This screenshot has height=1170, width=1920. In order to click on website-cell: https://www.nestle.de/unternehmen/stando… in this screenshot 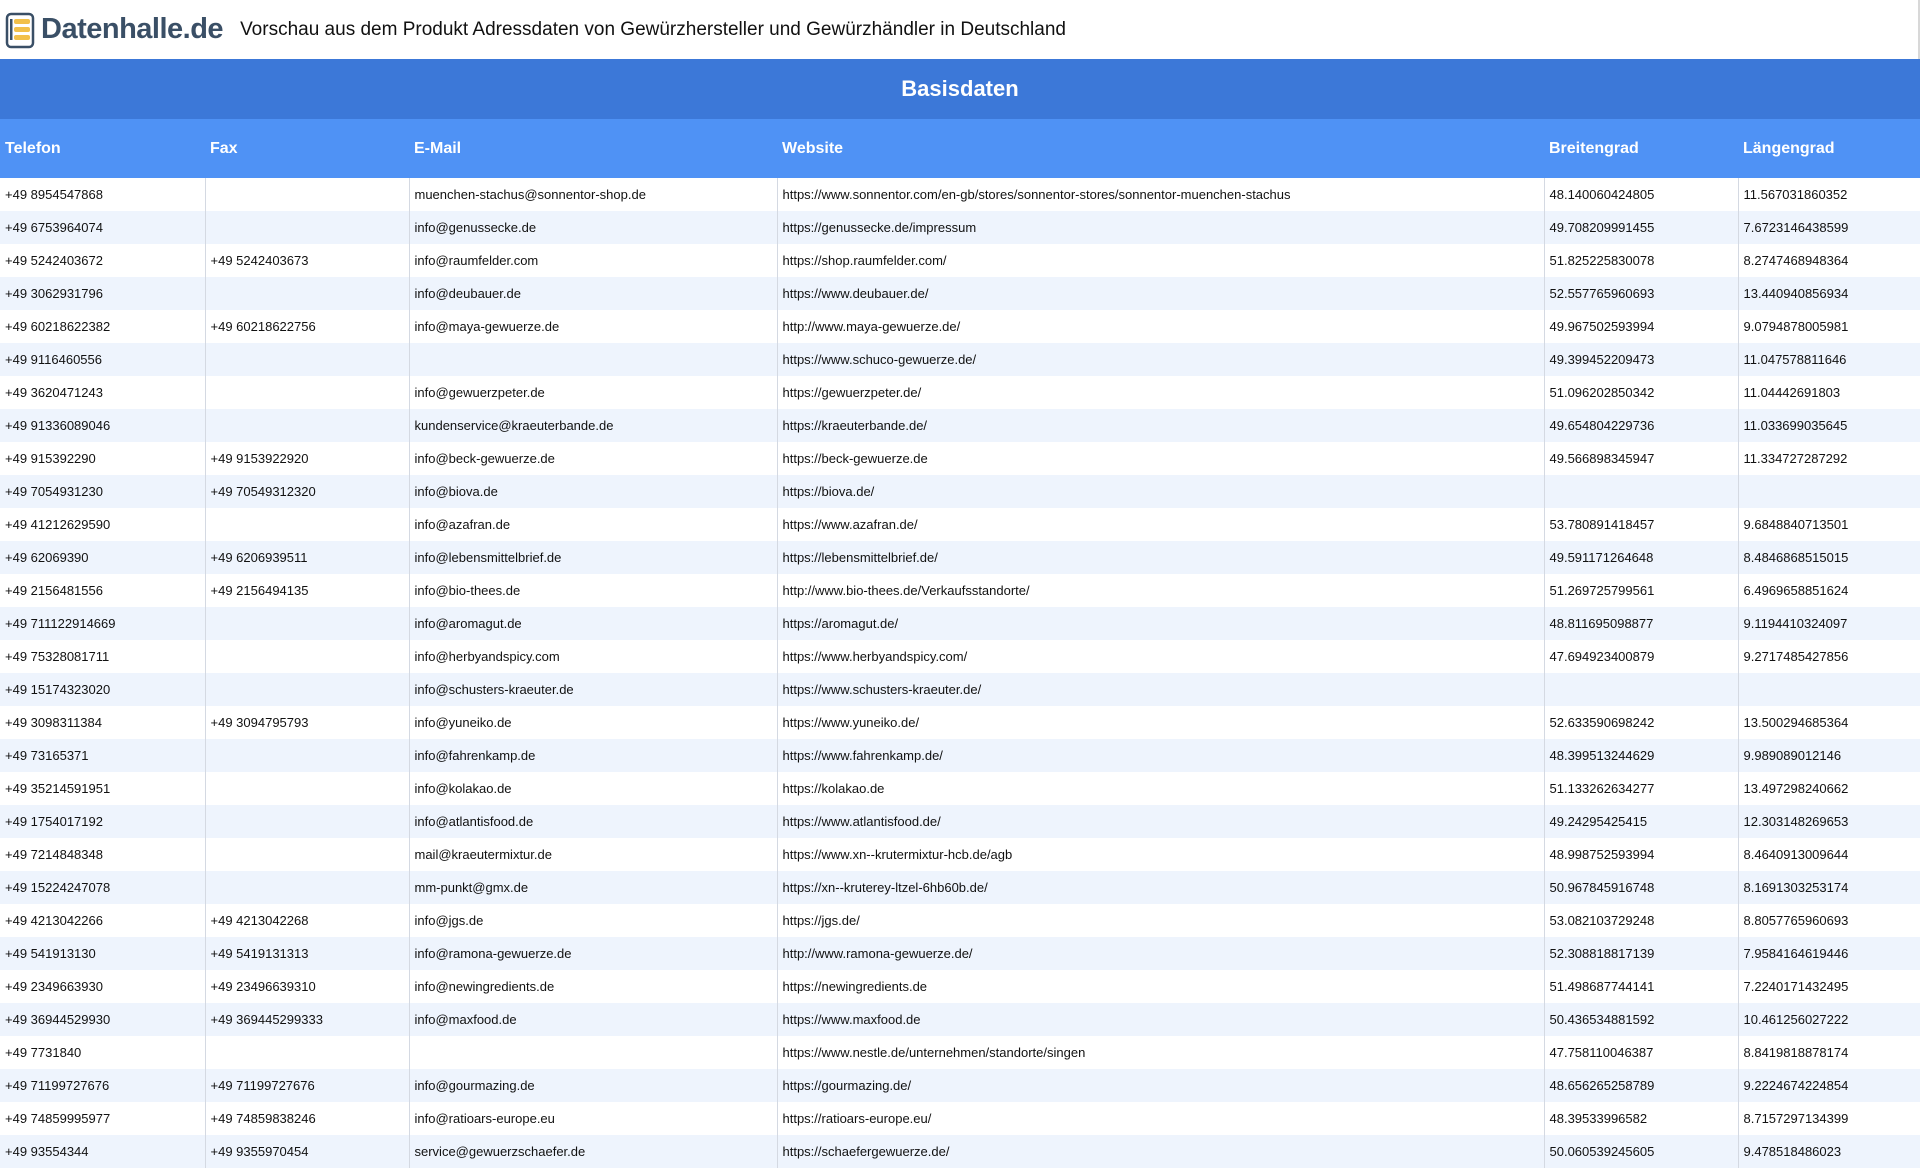, I will do `click(1160, 1052)`.